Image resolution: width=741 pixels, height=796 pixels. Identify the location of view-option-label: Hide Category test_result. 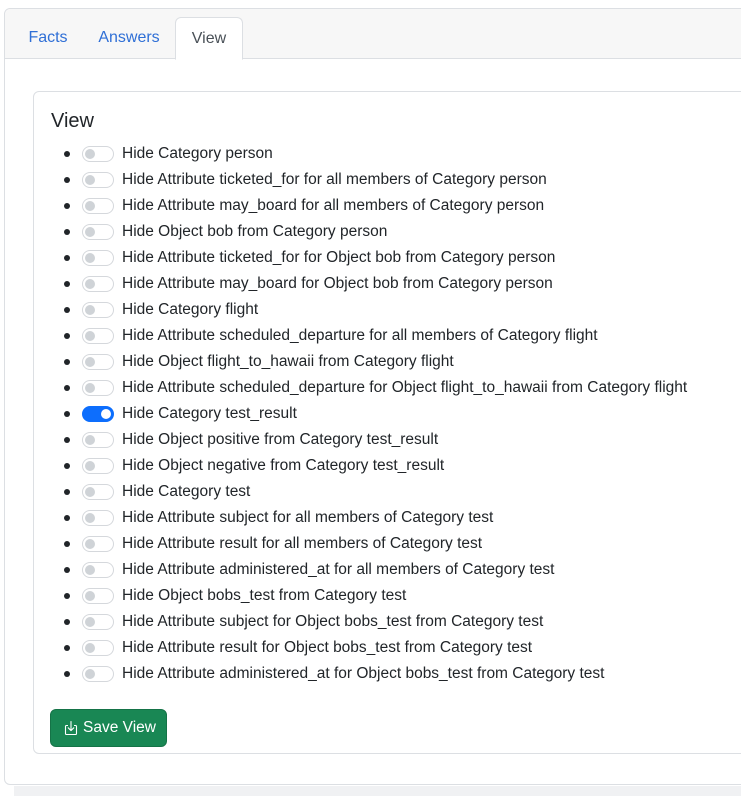
(209, 413).